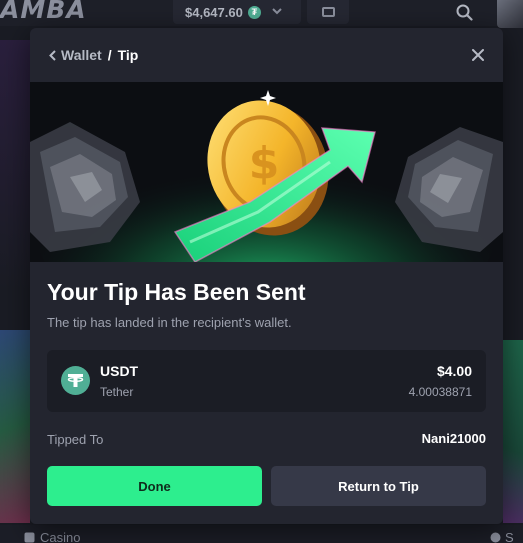 The width and height of the screenshot is (523, 543). I want to click on tether-icon: ₮, so click(254, 12).